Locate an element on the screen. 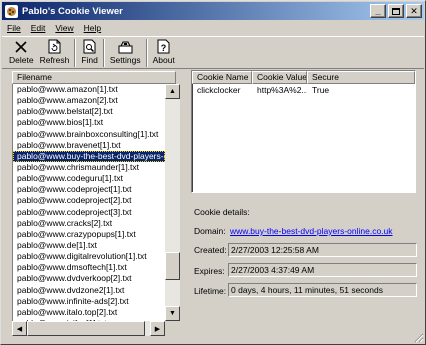 The height and width of the screenshot is (345, 426). column-cookie-value: Cookie Value is located at coordinates (279, 77).